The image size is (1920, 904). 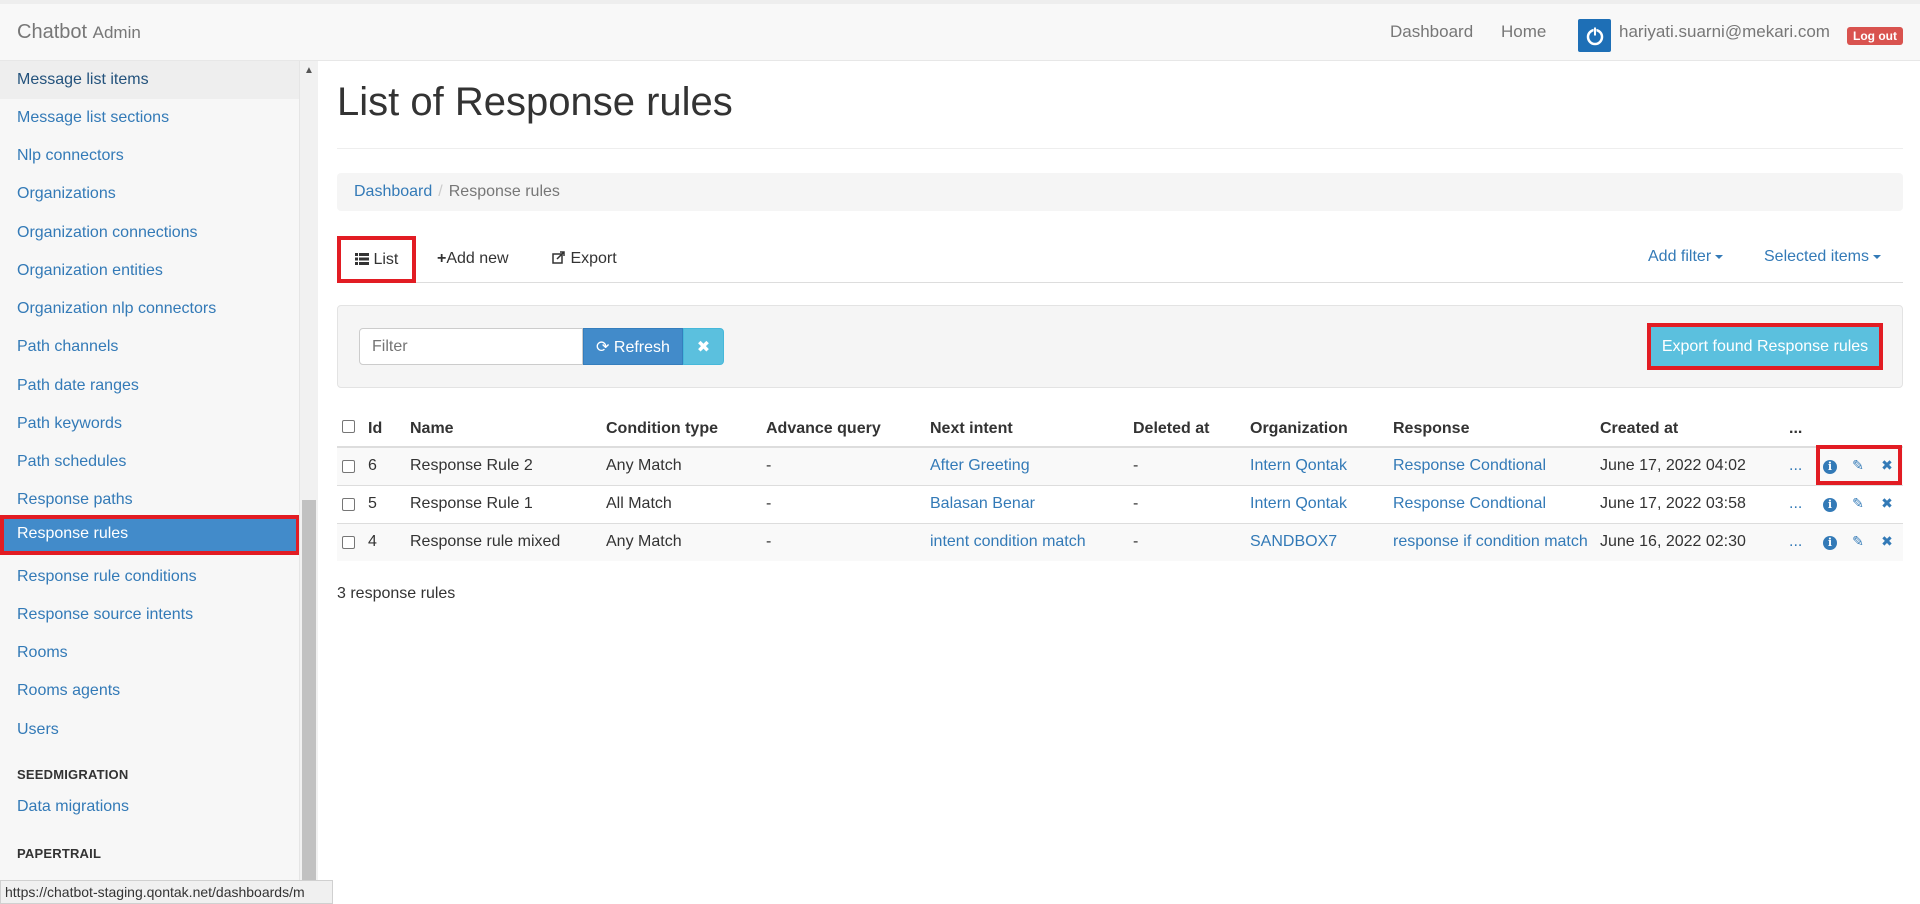 What do you see at coordinates (372, 541) in the screenshot?
I see `cell-id: 4` at bounding box center [372, 541].